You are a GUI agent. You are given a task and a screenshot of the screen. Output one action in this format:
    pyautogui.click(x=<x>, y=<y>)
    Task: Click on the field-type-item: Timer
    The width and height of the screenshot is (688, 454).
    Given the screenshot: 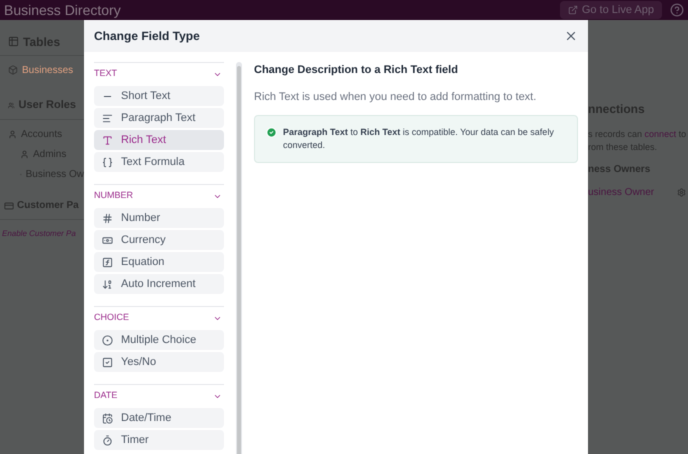 What is the action you would take?
    pyautogui.click(x=159, y=440)
    